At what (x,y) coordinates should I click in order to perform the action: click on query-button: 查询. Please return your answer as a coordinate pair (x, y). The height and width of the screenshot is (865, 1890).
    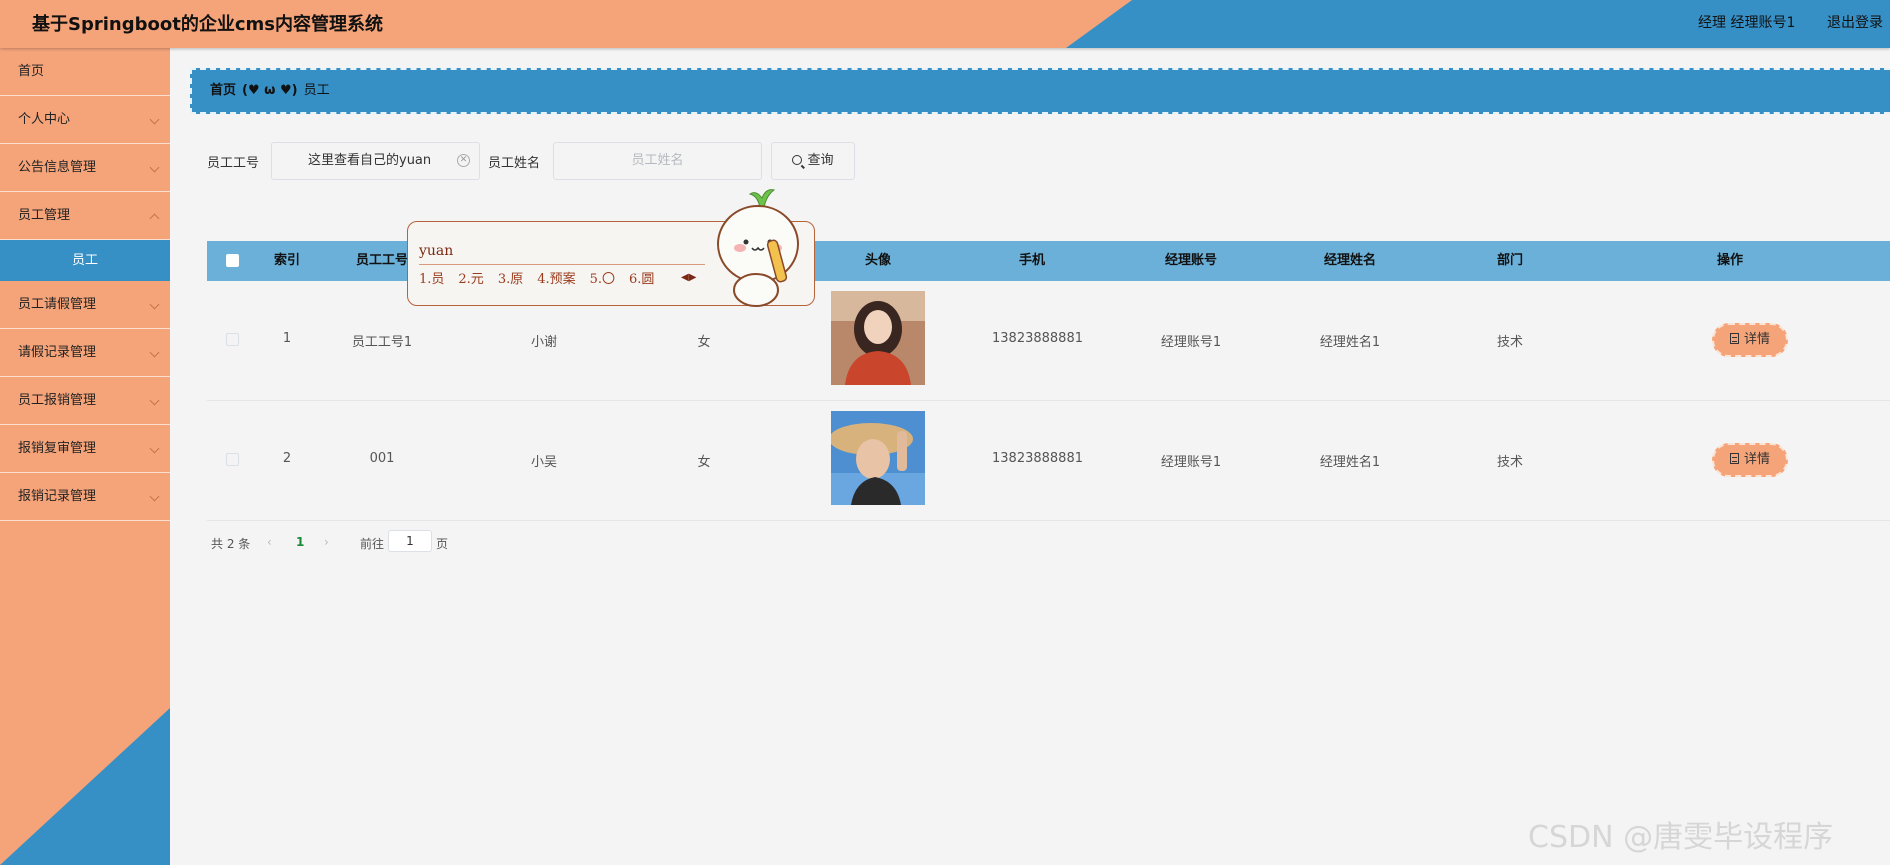
    Looking at the image, I should click on (813, 161).